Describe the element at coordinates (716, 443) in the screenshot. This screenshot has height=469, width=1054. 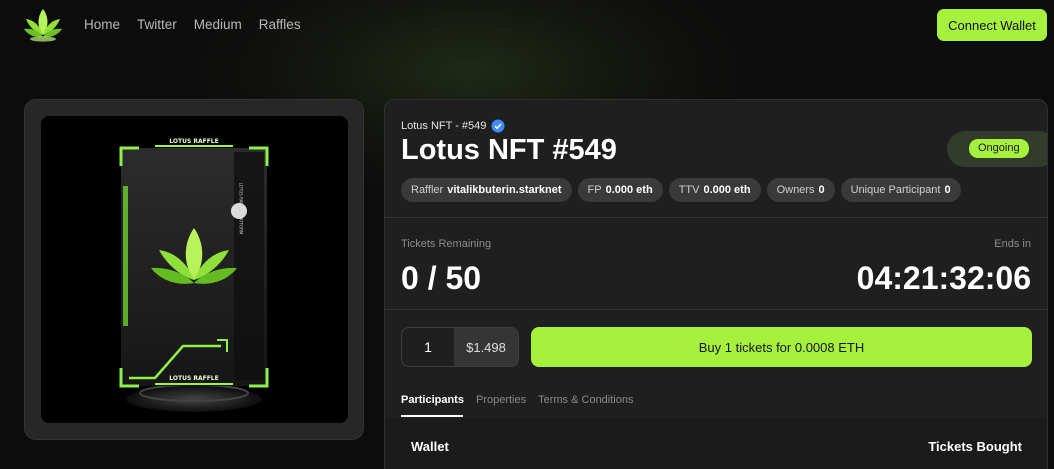
I see `participants-table-header: Wallet Tickets Bought` at that location.